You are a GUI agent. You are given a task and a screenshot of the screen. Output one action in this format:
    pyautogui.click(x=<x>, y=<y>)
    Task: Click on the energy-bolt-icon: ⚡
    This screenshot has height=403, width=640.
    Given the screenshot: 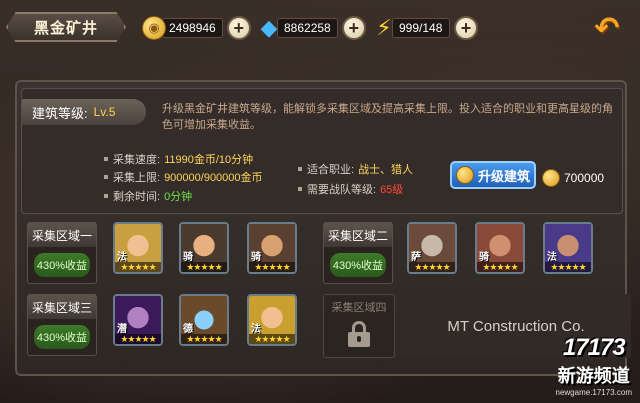 What is the action you would take?
    pyautogui.click(x=384, y=27)
    